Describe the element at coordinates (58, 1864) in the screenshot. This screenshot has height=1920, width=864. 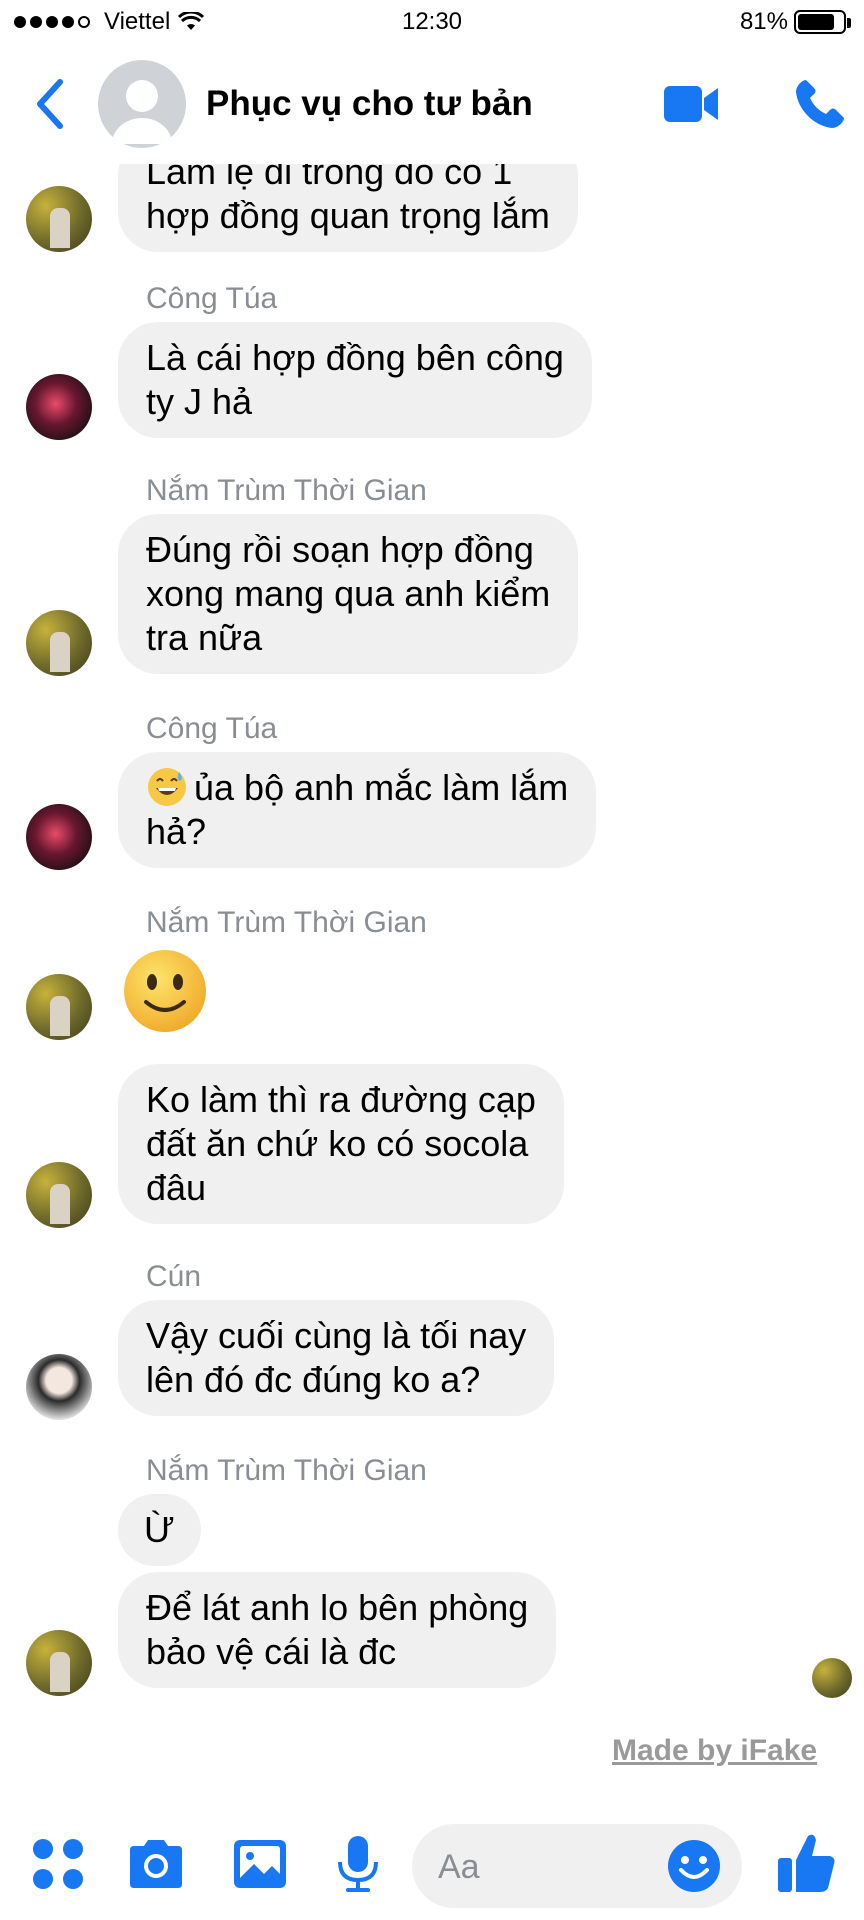
I see `grid-menu-icon` at that location.